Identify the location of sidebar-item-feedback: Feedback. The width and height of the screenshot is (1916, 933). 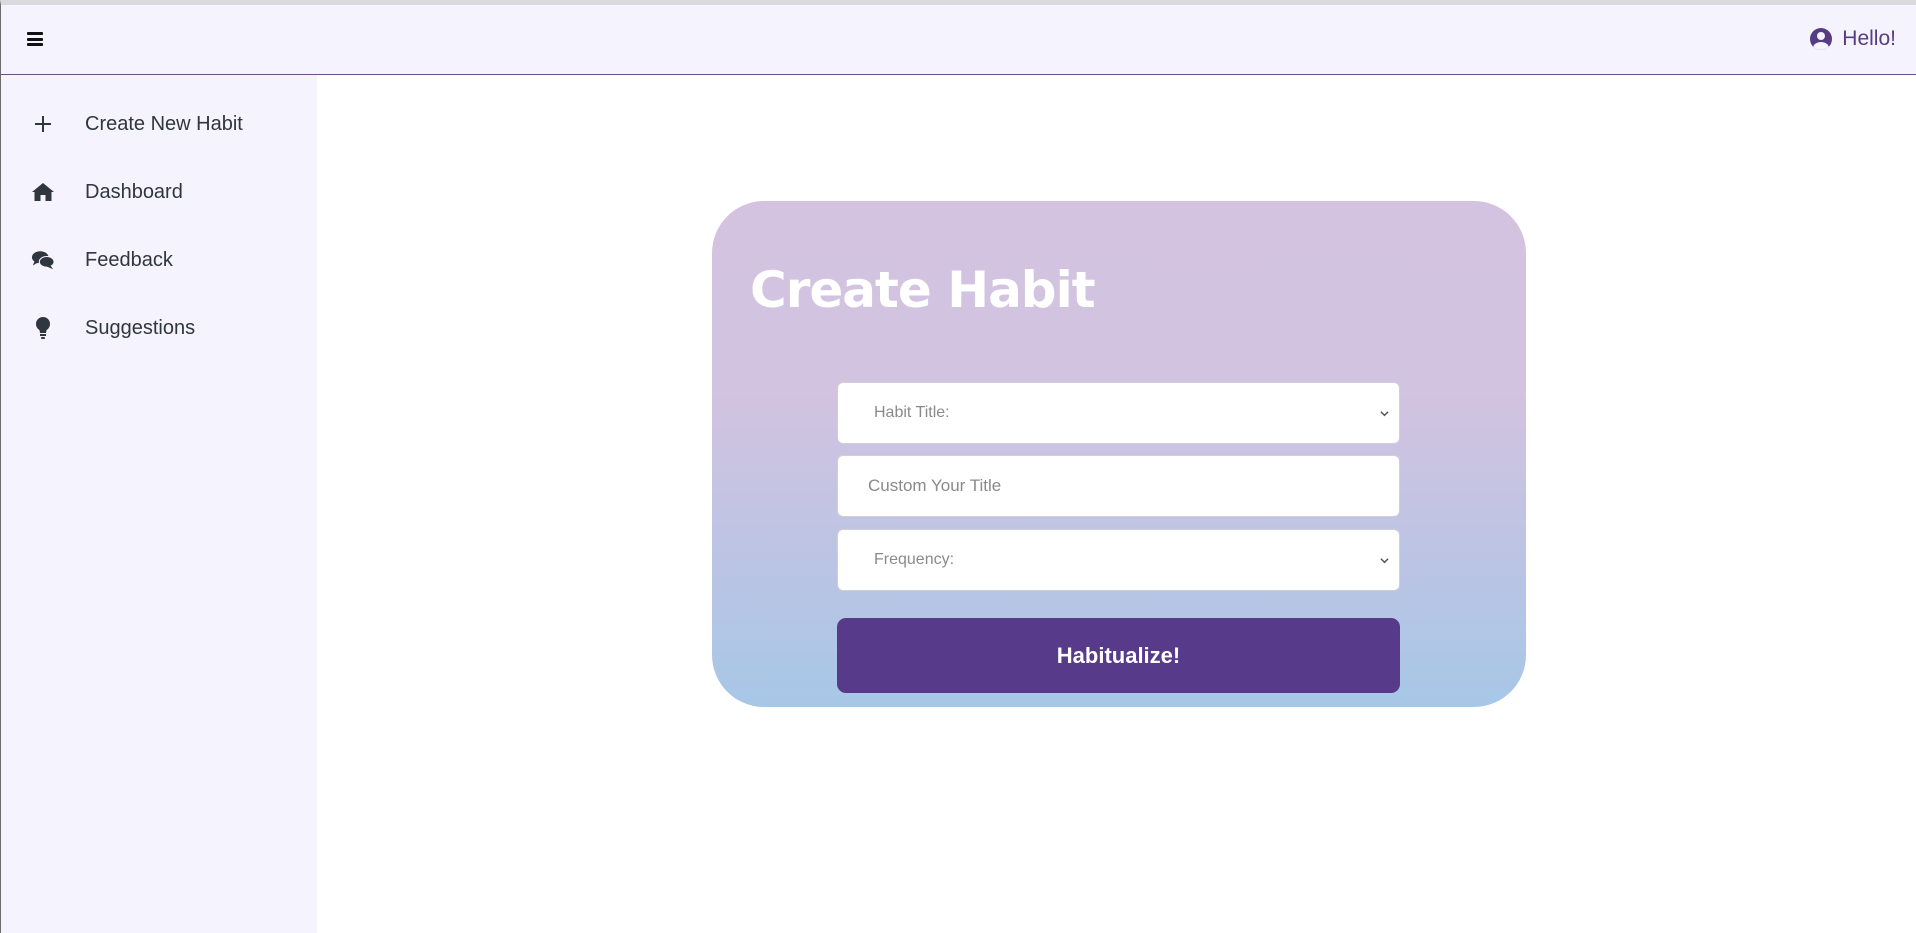
(159, 260).